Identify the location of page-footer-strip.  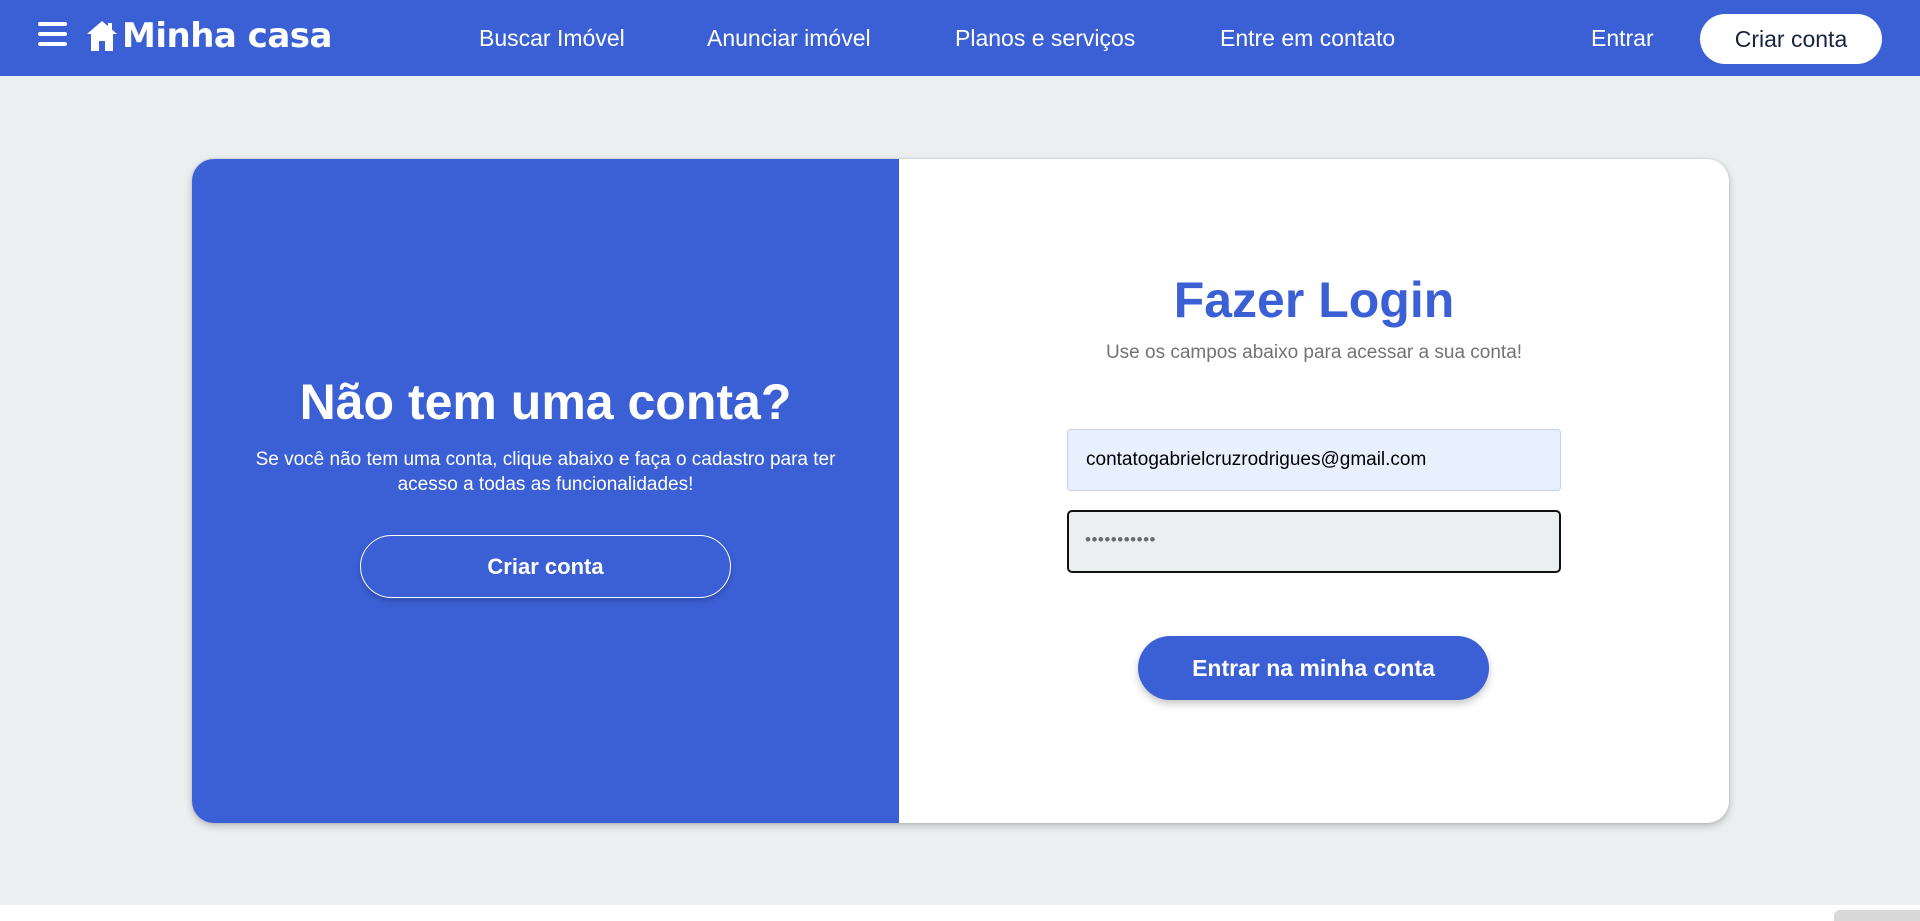
(960, 913).